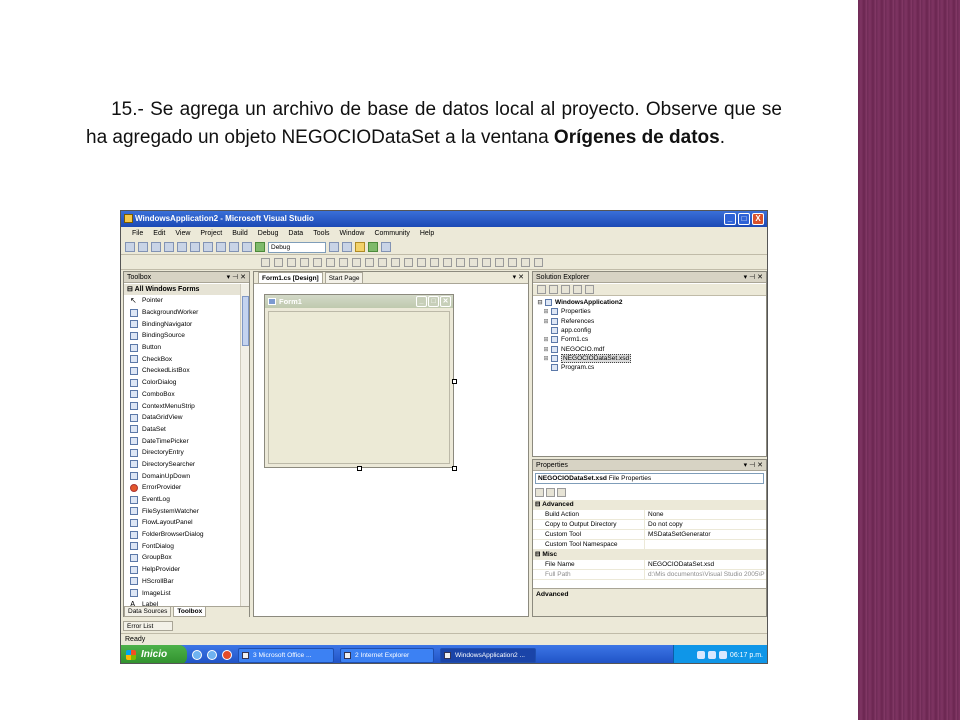  Describe the element at coordinates (730, 219) in the screenshot. I see `minimize-button: _` at that location.